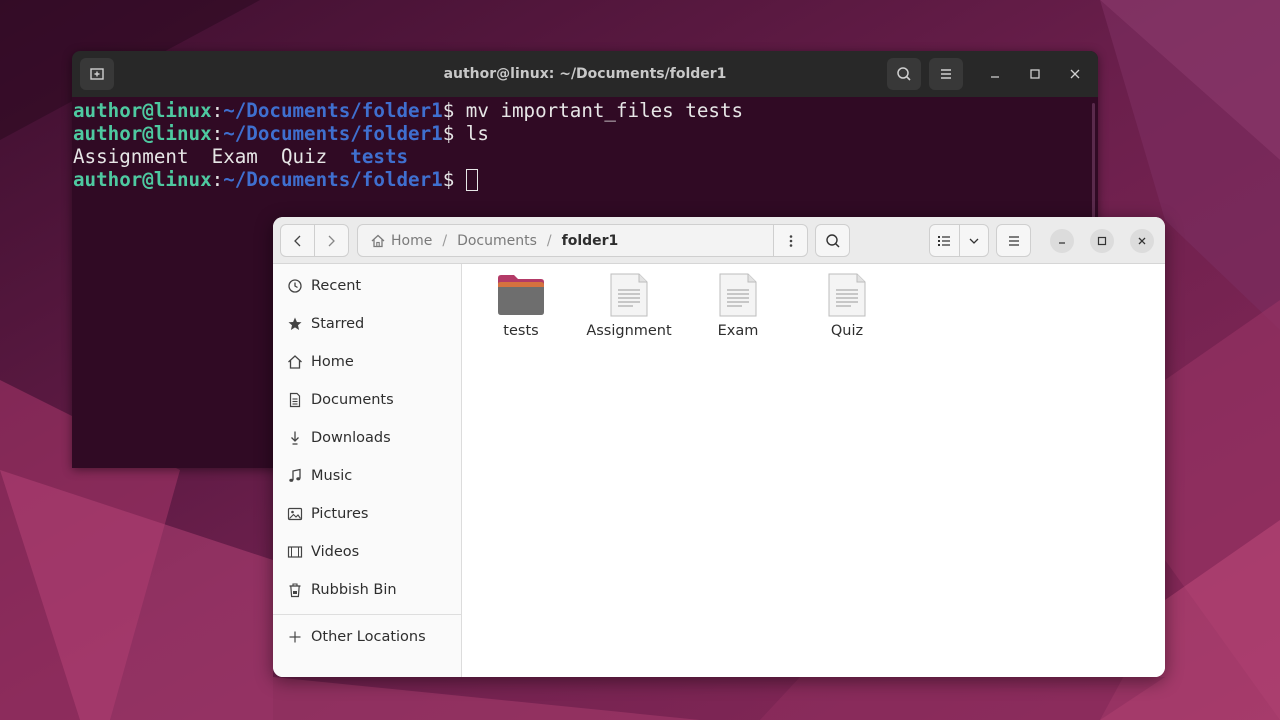 This screenshot has height=720, width=1280. Describe the element at coordinates (294, 590) in the screenshot. I see `trash-icon` at that location.